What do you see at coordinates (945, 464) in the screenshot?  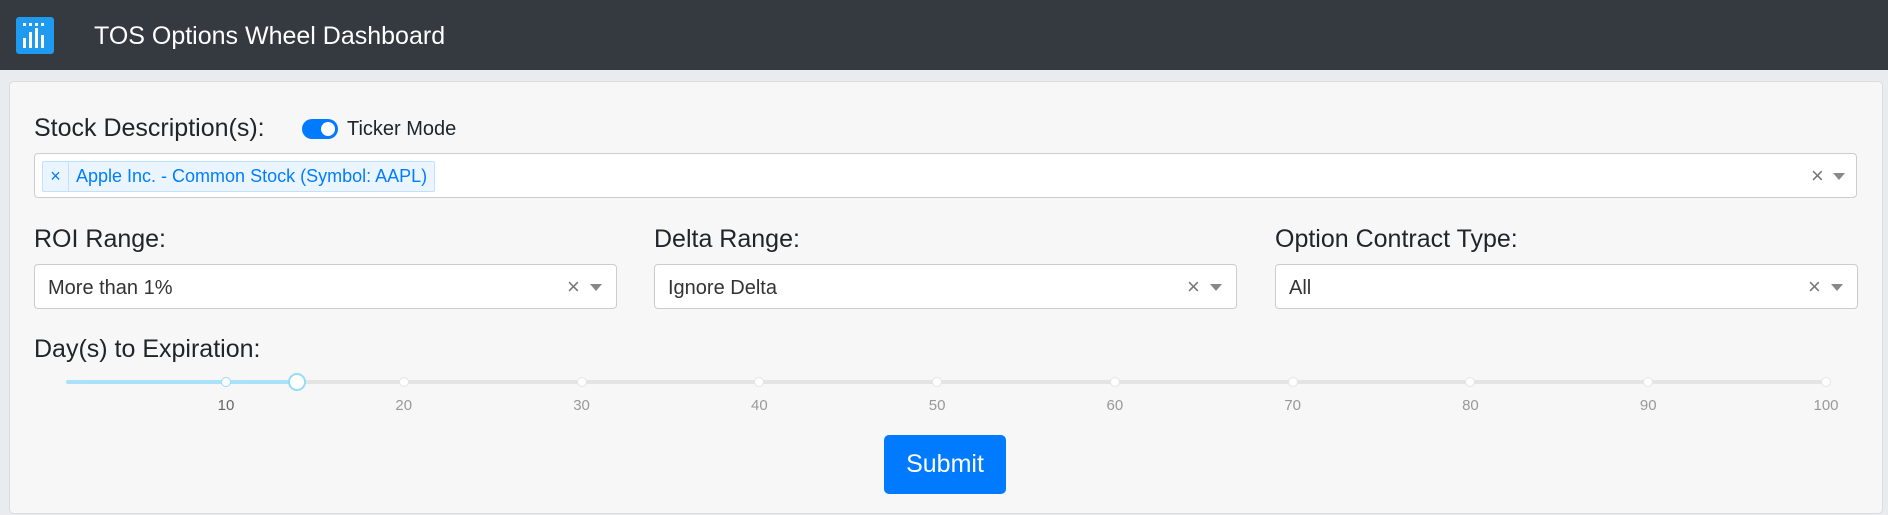 I see `submit-button: Submit` at bounding box center [945, 464].